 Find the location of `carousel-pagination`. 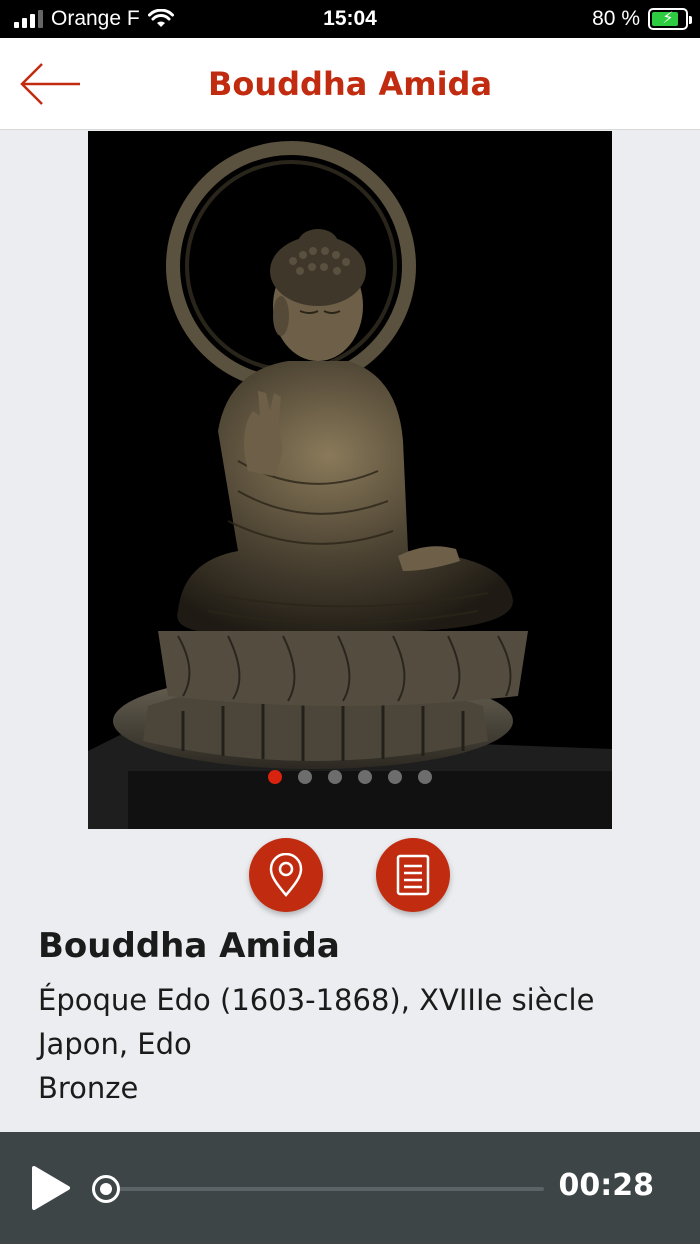

carousel-pagination is located at coordinates (350, 777).